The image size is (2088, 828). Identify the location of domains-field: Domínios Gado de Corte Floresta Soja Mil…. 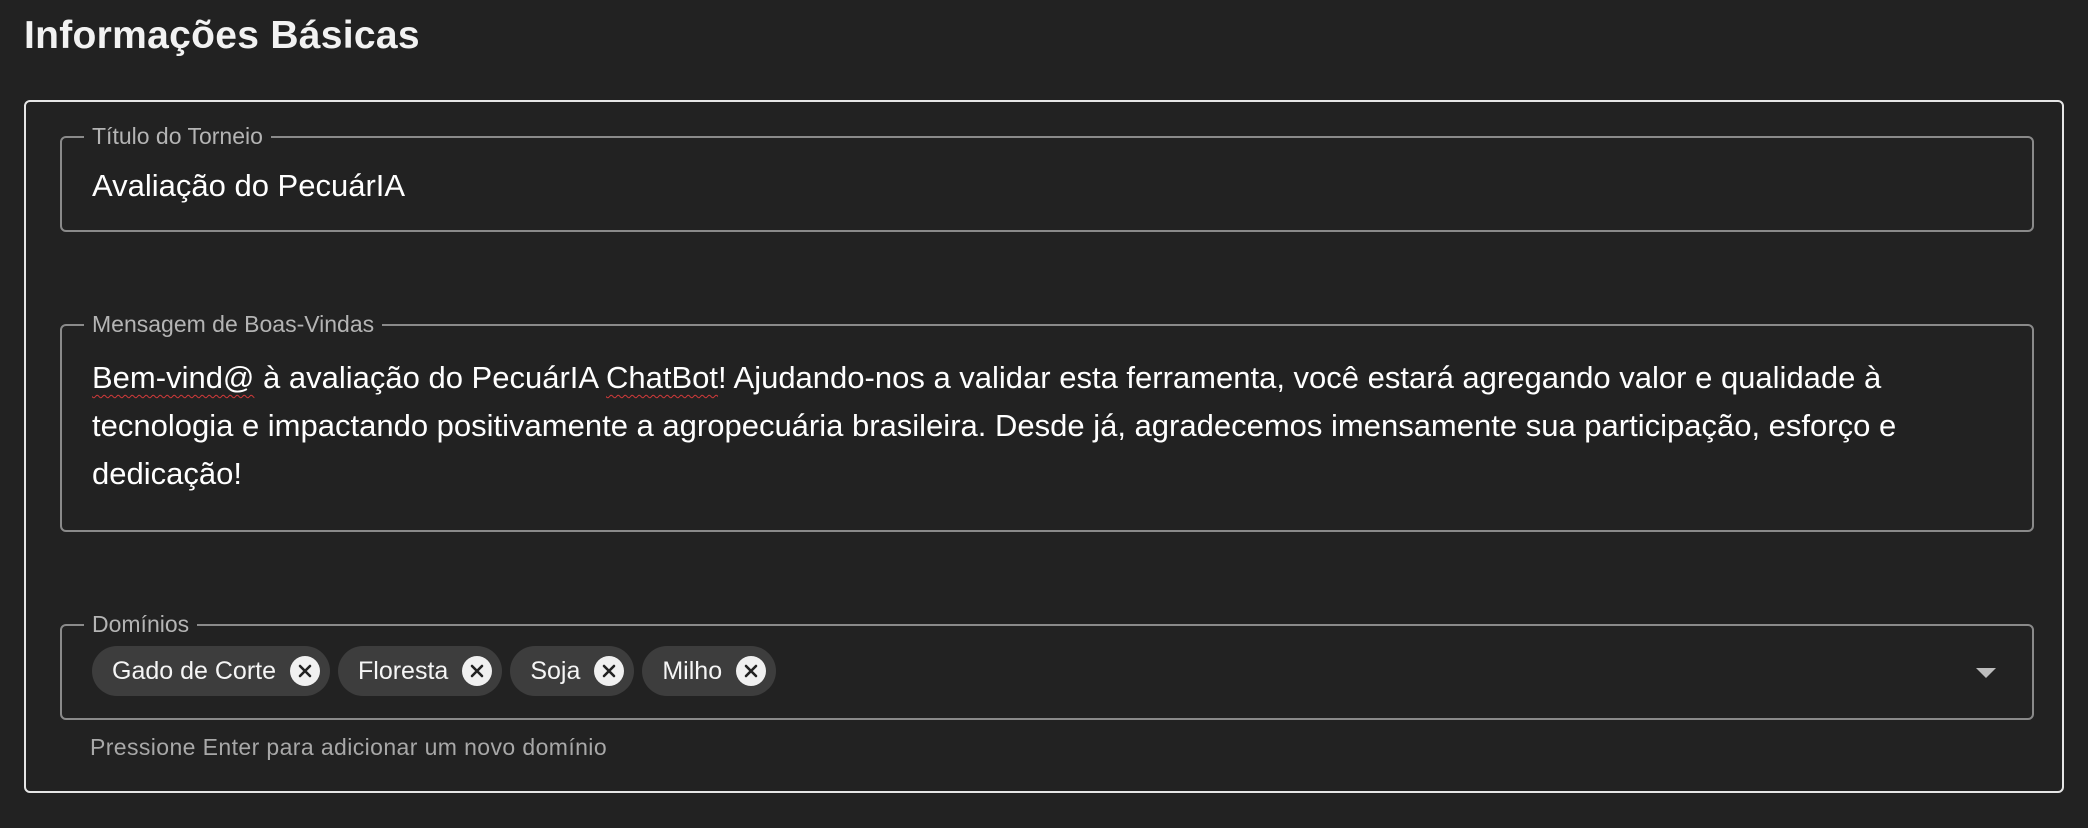
(1047, 665).